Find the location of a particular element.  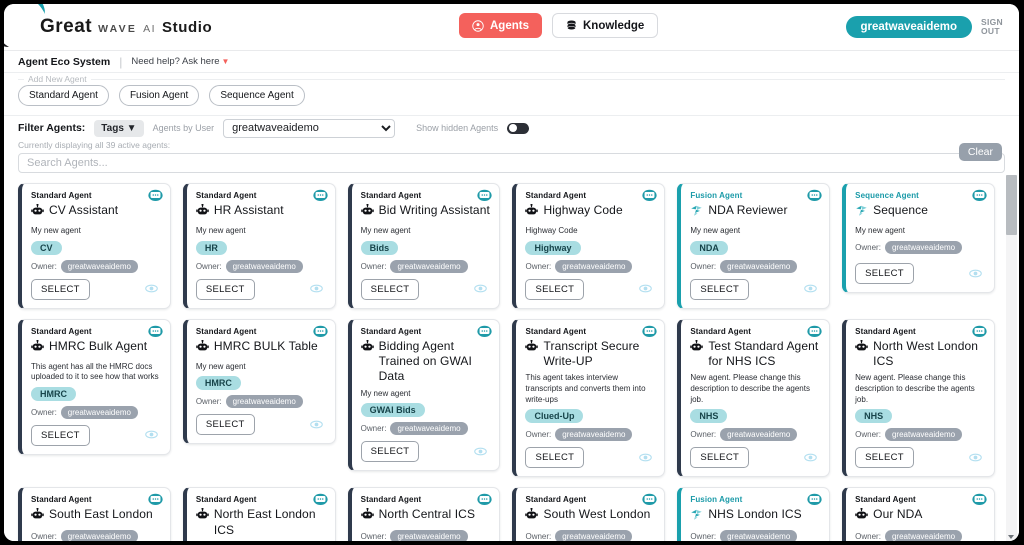

search-input is located at coordinates (511, 163).